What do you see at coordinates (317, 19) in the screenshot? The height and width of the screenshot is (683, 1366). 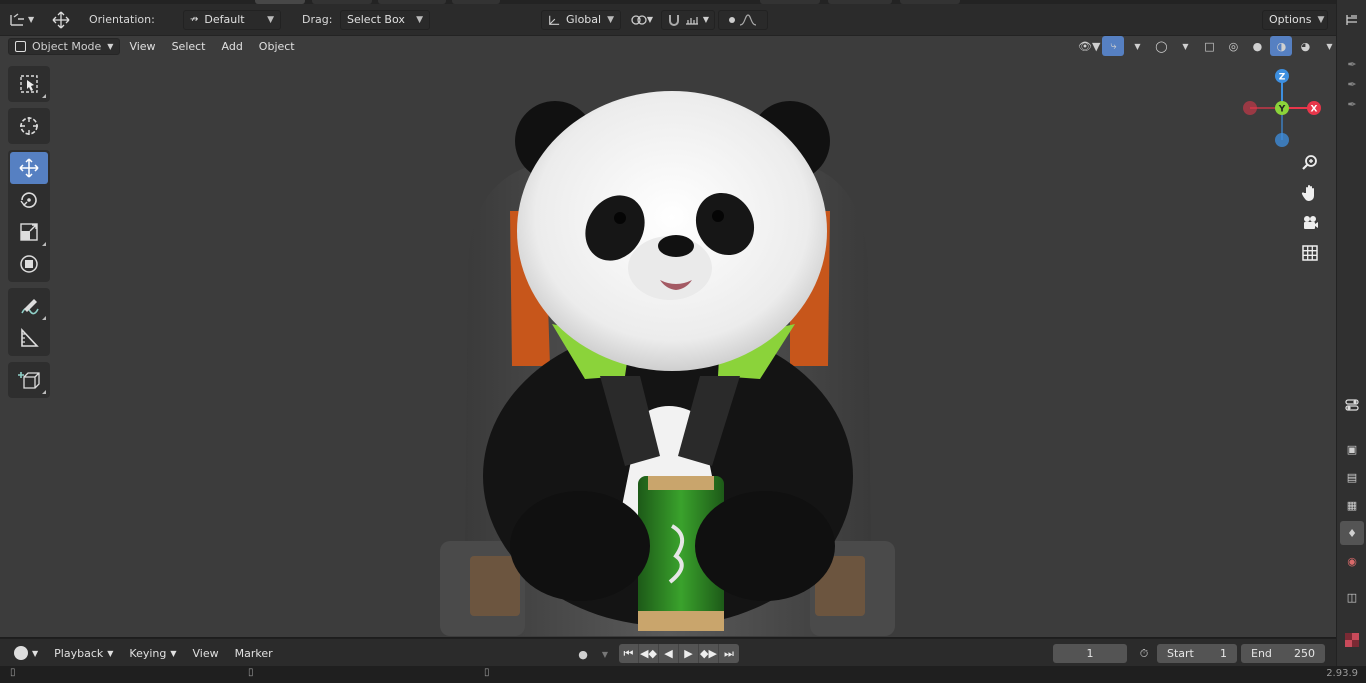 I see `drag-label: Drag:` at bounding box center [317, 19].